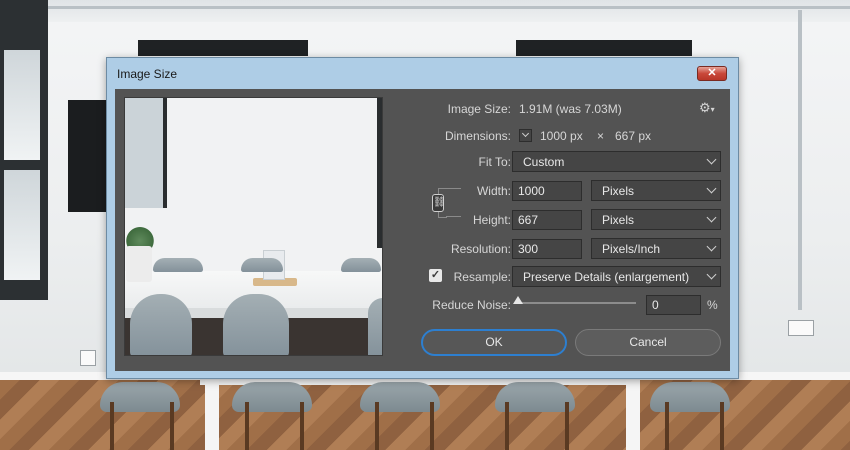 The height and width of the screenshot is (450, 850). What do you see at coordinates (518, 300) in the screenshot?
I see `reduce-noise-slider-thumb` at bounding box center [518, 300].